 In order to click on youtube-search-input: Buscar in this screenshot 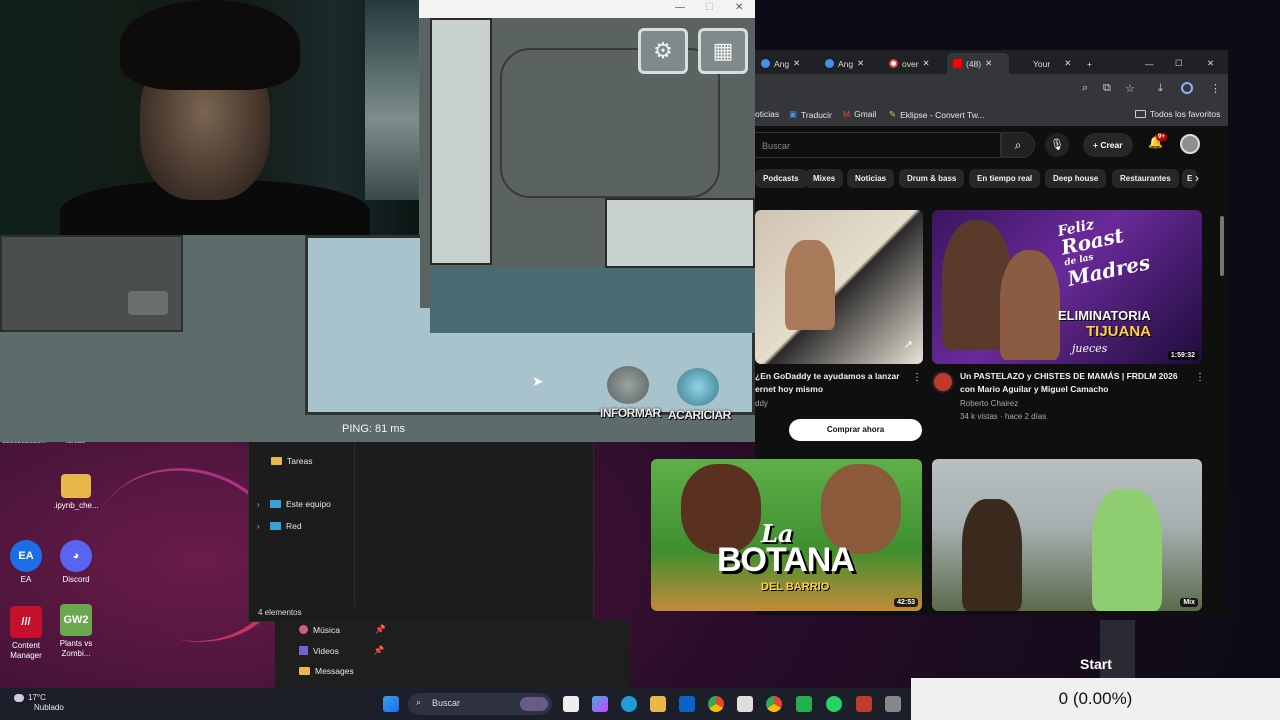, I will do `click(878, 145)`.